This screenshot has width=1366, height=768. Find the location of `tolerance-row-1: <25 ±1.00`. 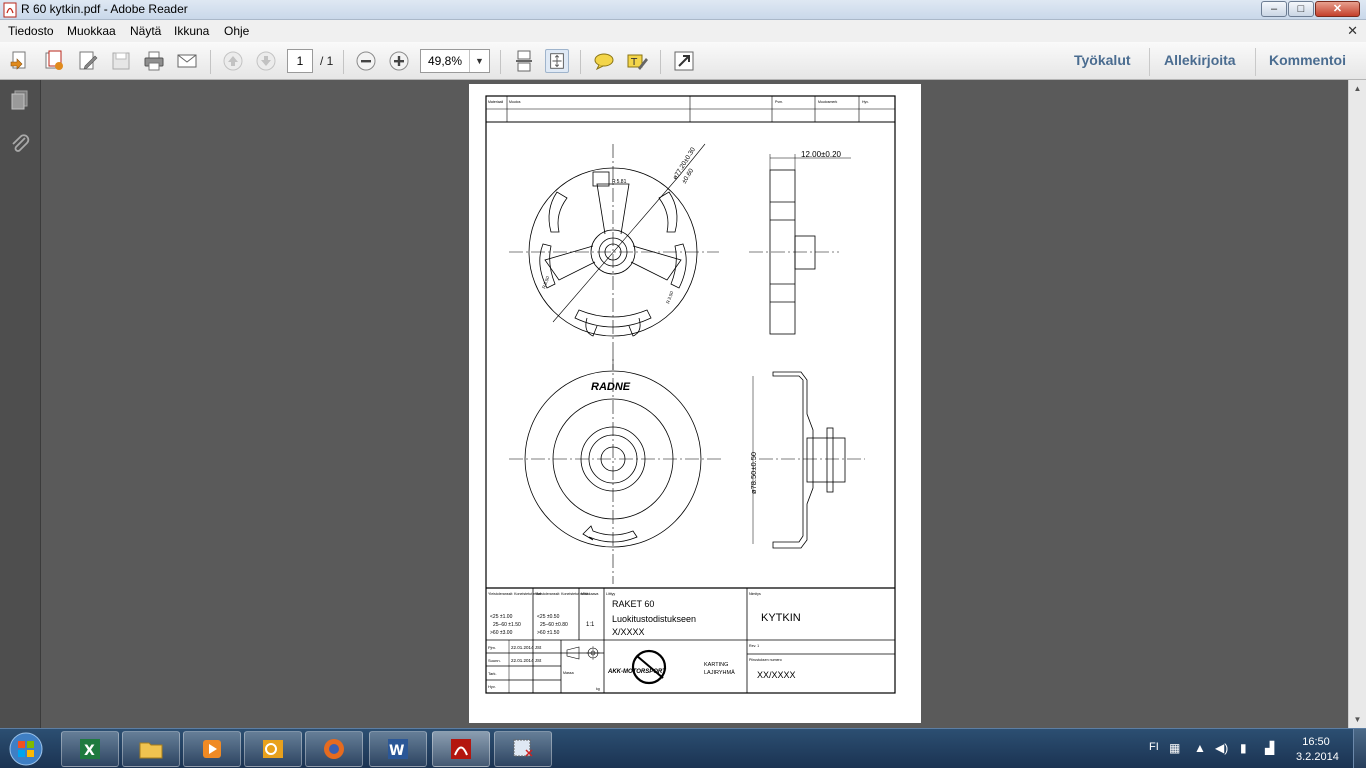

tolerance-row-1: <25 ±1.00 is located at coordinates (501, 617).